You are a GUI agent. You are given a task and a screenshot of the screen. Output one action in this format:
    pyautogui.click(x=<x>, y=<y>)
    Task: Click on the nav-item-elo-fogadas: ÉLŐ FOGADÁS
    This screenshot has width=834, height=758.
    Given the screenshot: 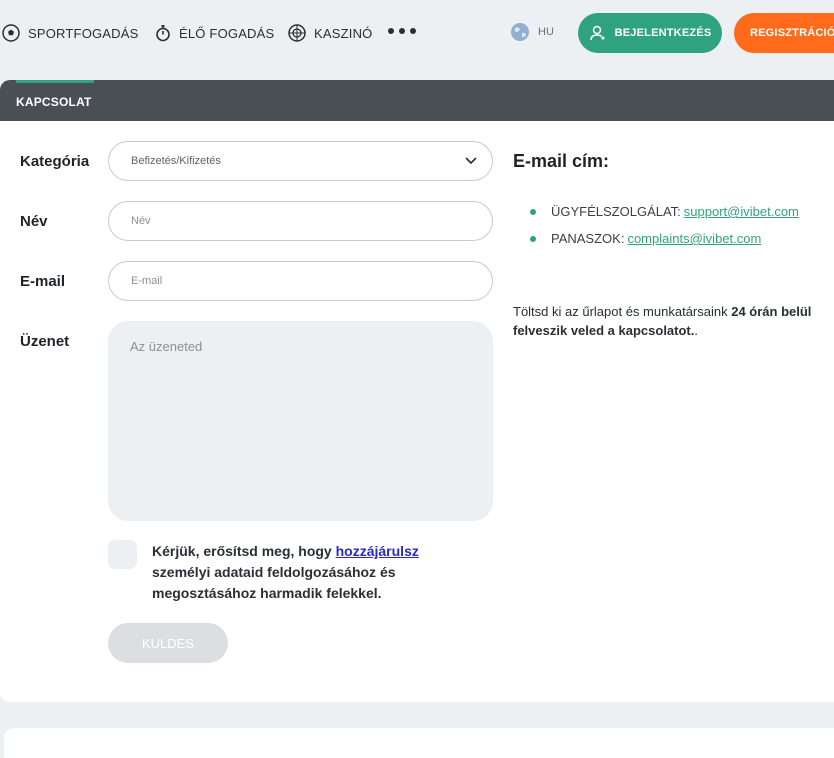 What is the action you would take?
    pyautogui.click(x=214, y=33)
    